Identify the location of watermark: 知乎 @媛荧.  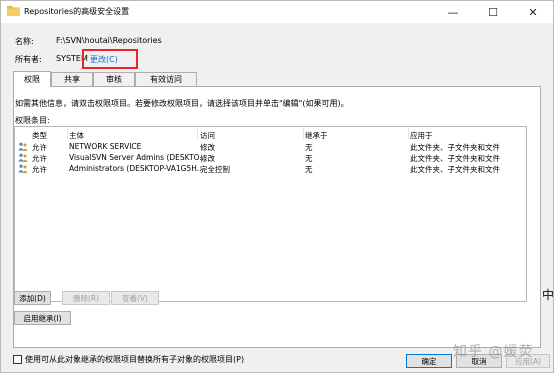
(493, 352).